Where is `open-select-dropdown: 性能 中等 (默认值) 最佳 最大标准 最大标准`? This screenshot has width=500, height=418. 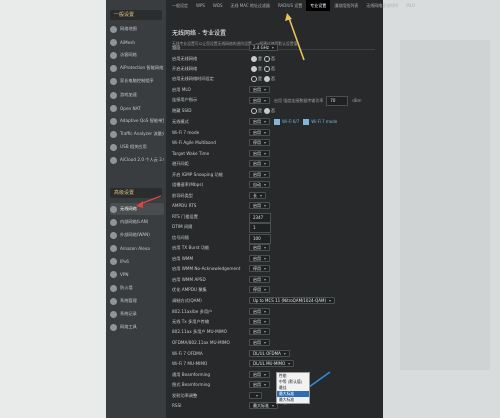
open-select-dropdown: 性能 中等 (默认值) 最佳 最大标准 最大标准 is located at coordinates (293, 388).